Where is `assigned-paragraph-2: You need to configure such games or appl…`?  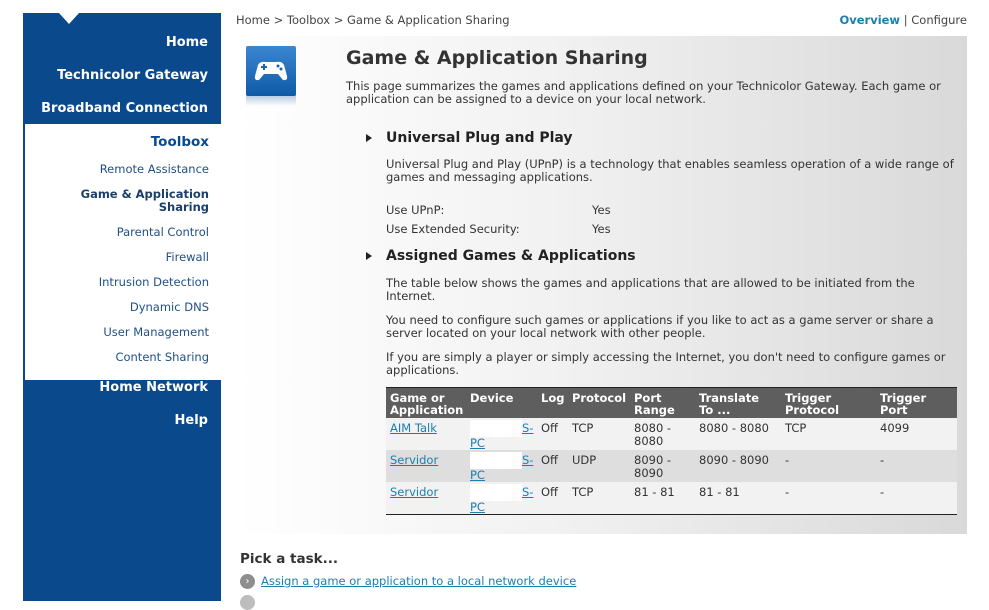 assigned-paragraph-2: You need to configure such games or appl… is located at coordinates (660, 326).